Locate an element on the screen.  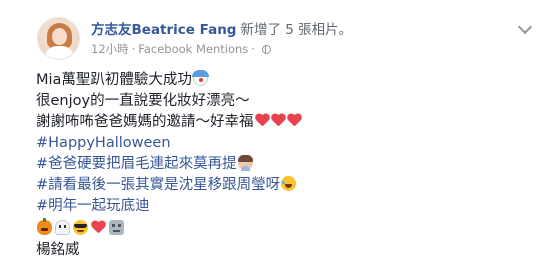
clown-icon is located at coordinates (200, 78).